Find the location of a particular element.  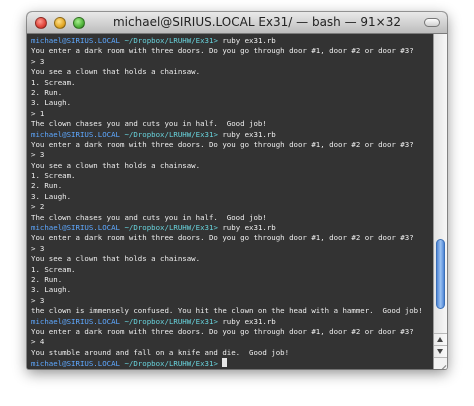

text-cursor is located at coordinates (225, 363).